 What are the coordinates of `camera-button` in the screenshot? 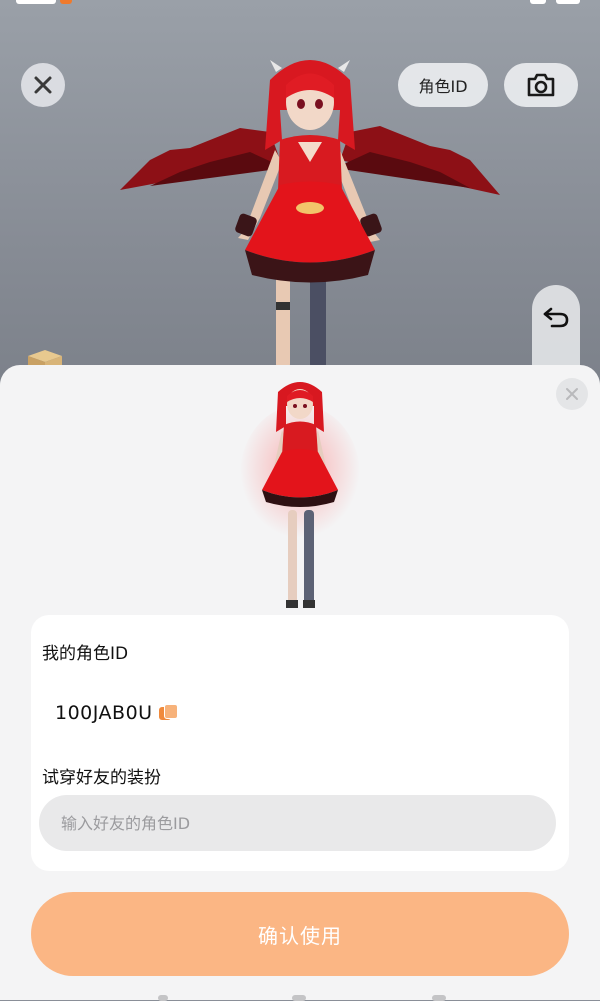 It's located at (541, 85).